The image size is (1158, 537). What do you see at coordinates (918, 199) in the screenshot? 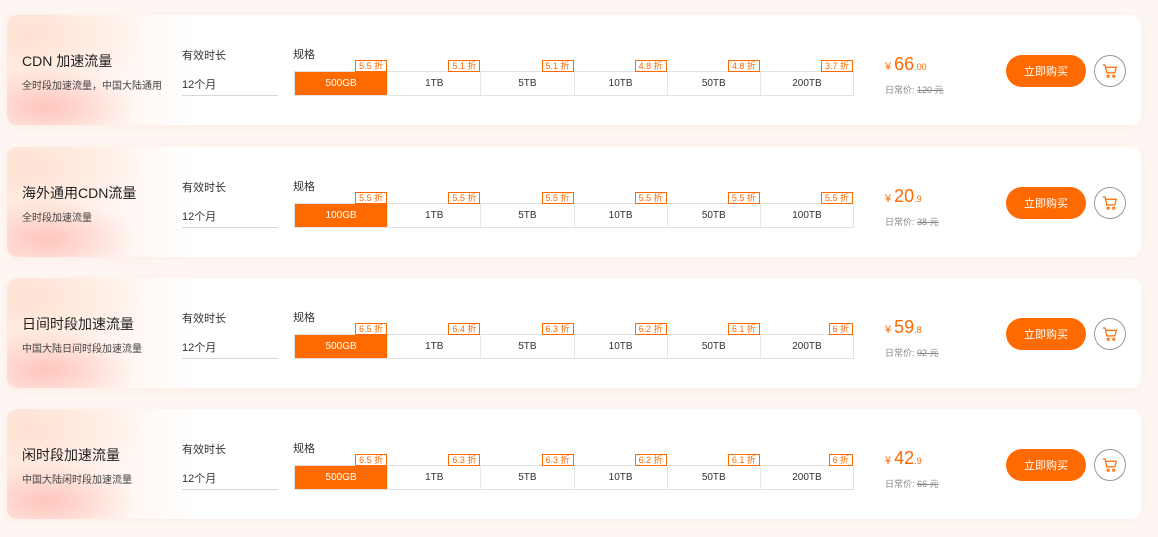
I see `price-decimal: .9` at bounding box center [918, 199].